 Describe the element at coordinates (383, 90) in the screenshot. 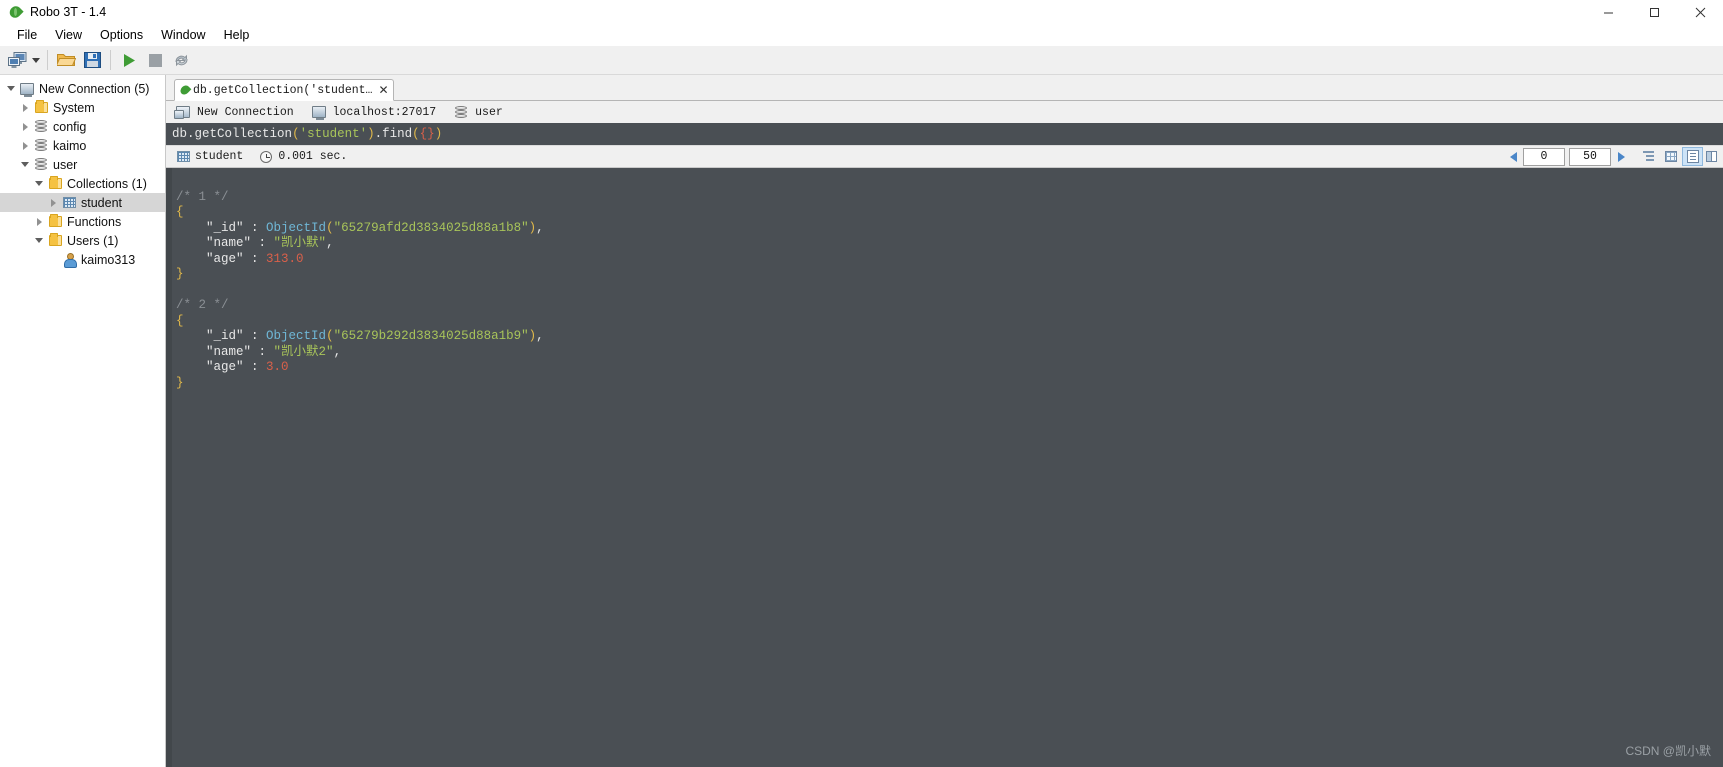

I see `close-icon: ✕` at that location.